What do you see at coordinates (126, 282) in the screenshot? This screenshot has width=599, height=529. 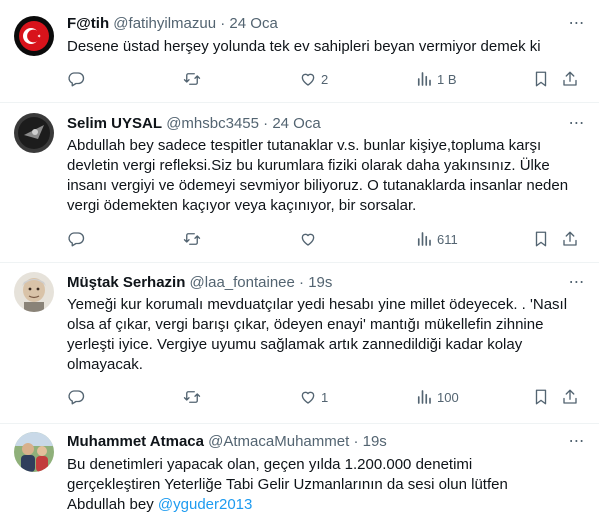 I see `display-name: Müştak Serhazin` at bounding box center [126, 282].